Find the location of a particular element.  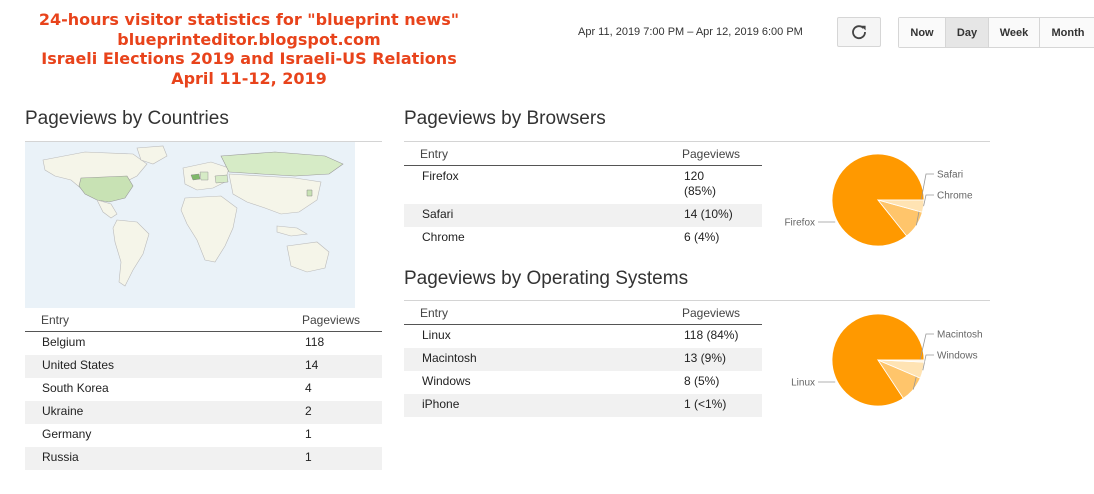

range-selector: Now Day Week Month is located at coordinates (996, 32).